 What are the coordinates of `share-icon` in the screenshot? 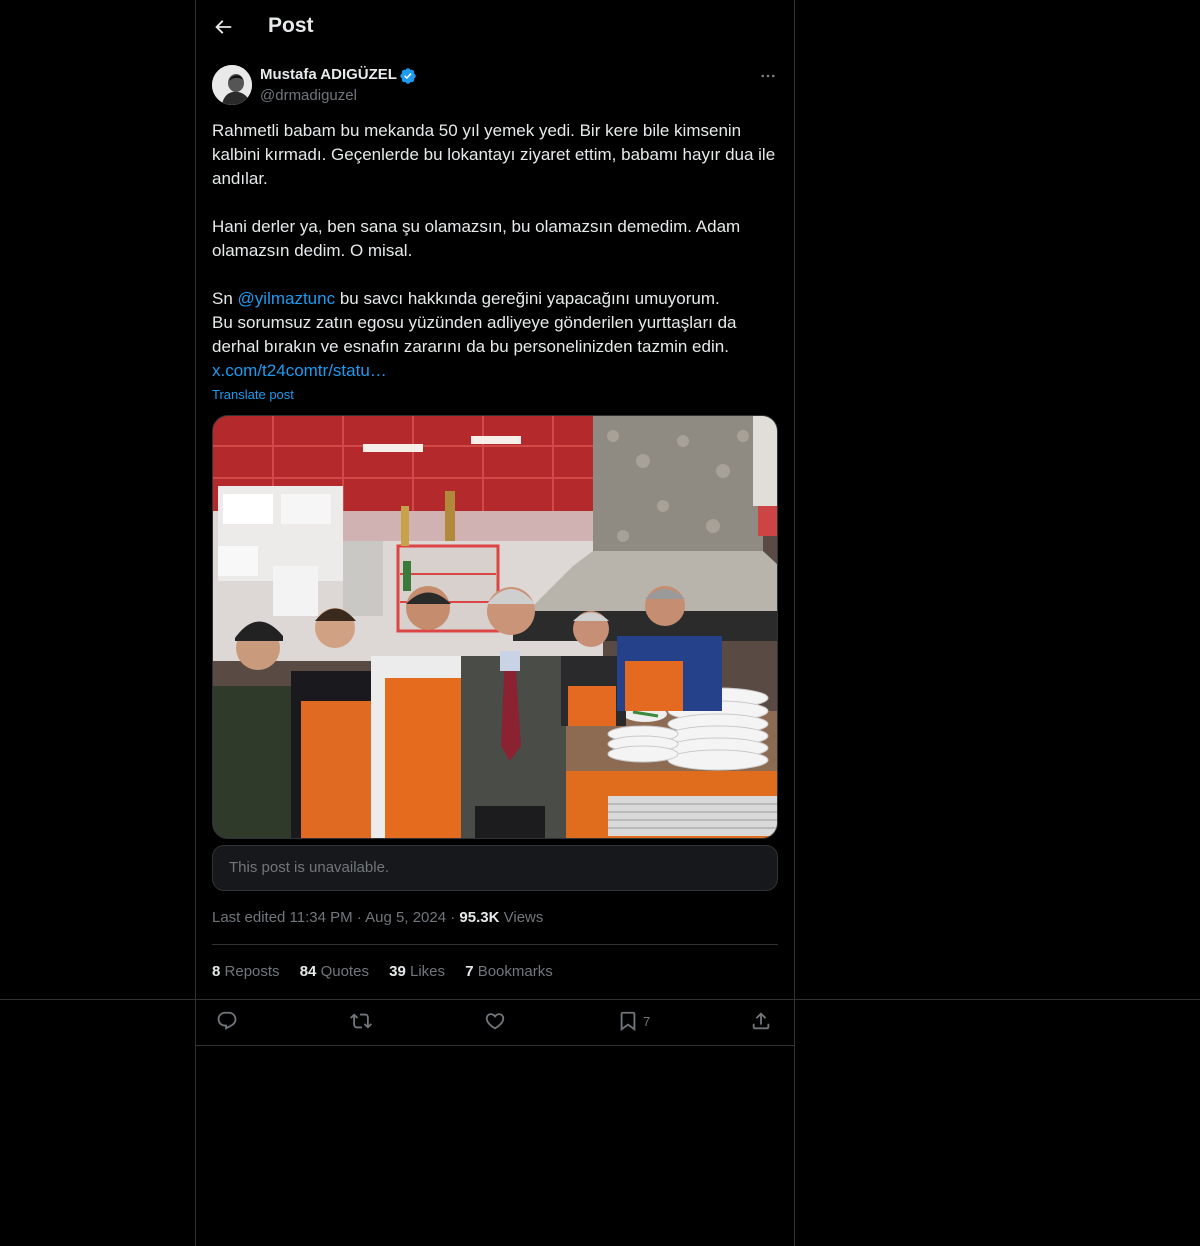 It's located at (761, 1021).